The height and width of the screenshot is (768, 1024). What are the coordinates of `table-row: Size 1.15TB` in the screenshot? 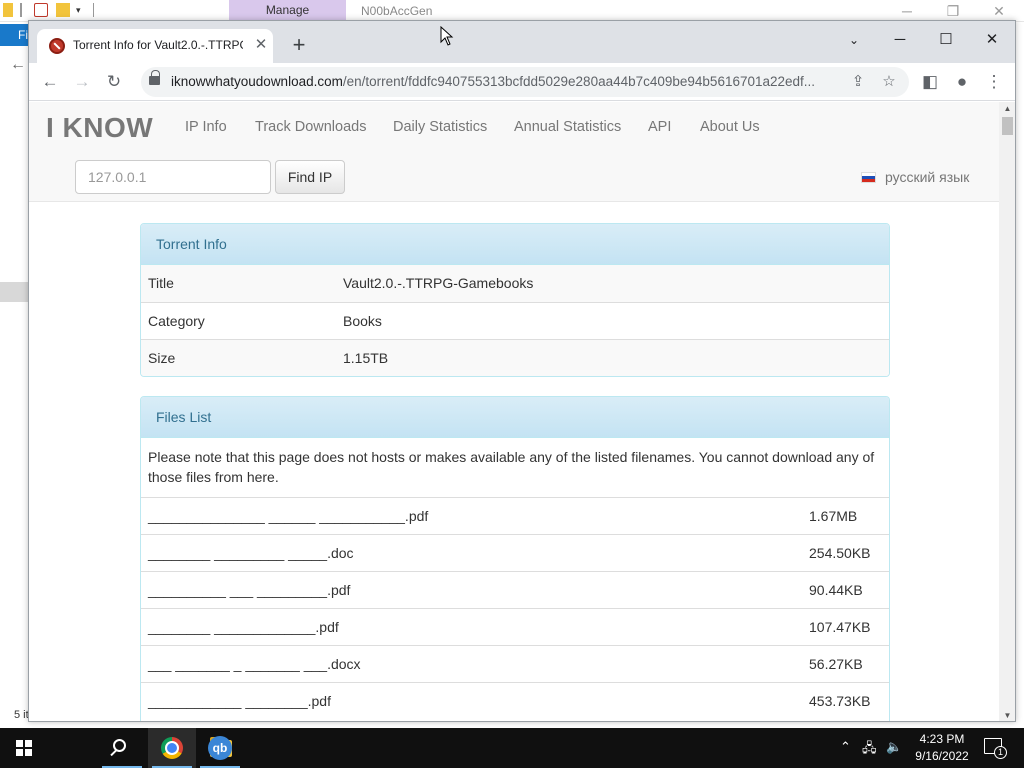 It's located at (515, 357).